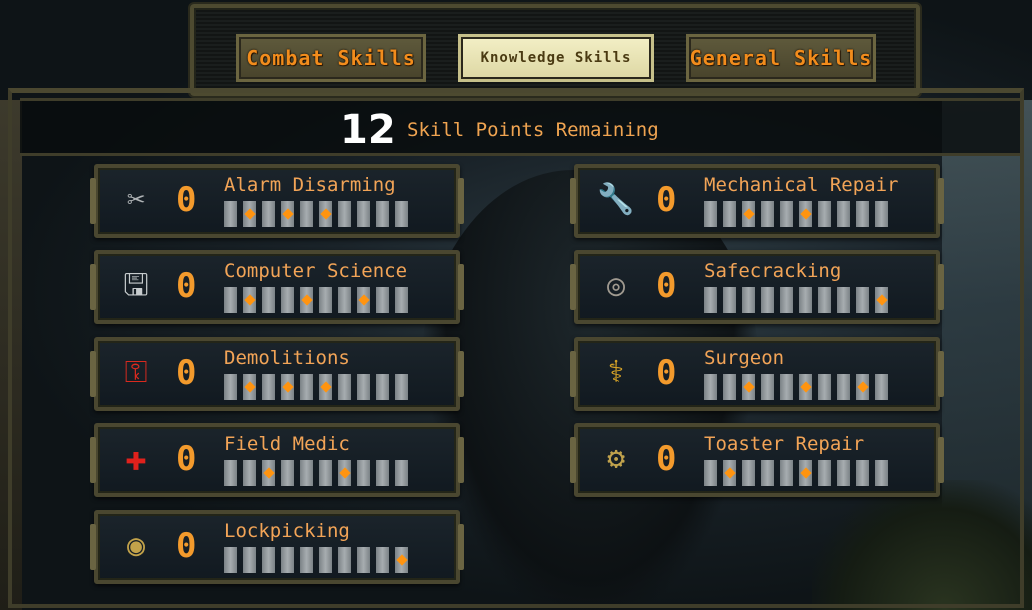  Describe the element at coordinates (136, 285) in the screenshot. I see `floppy-disk-icon: 🖫` at that location.